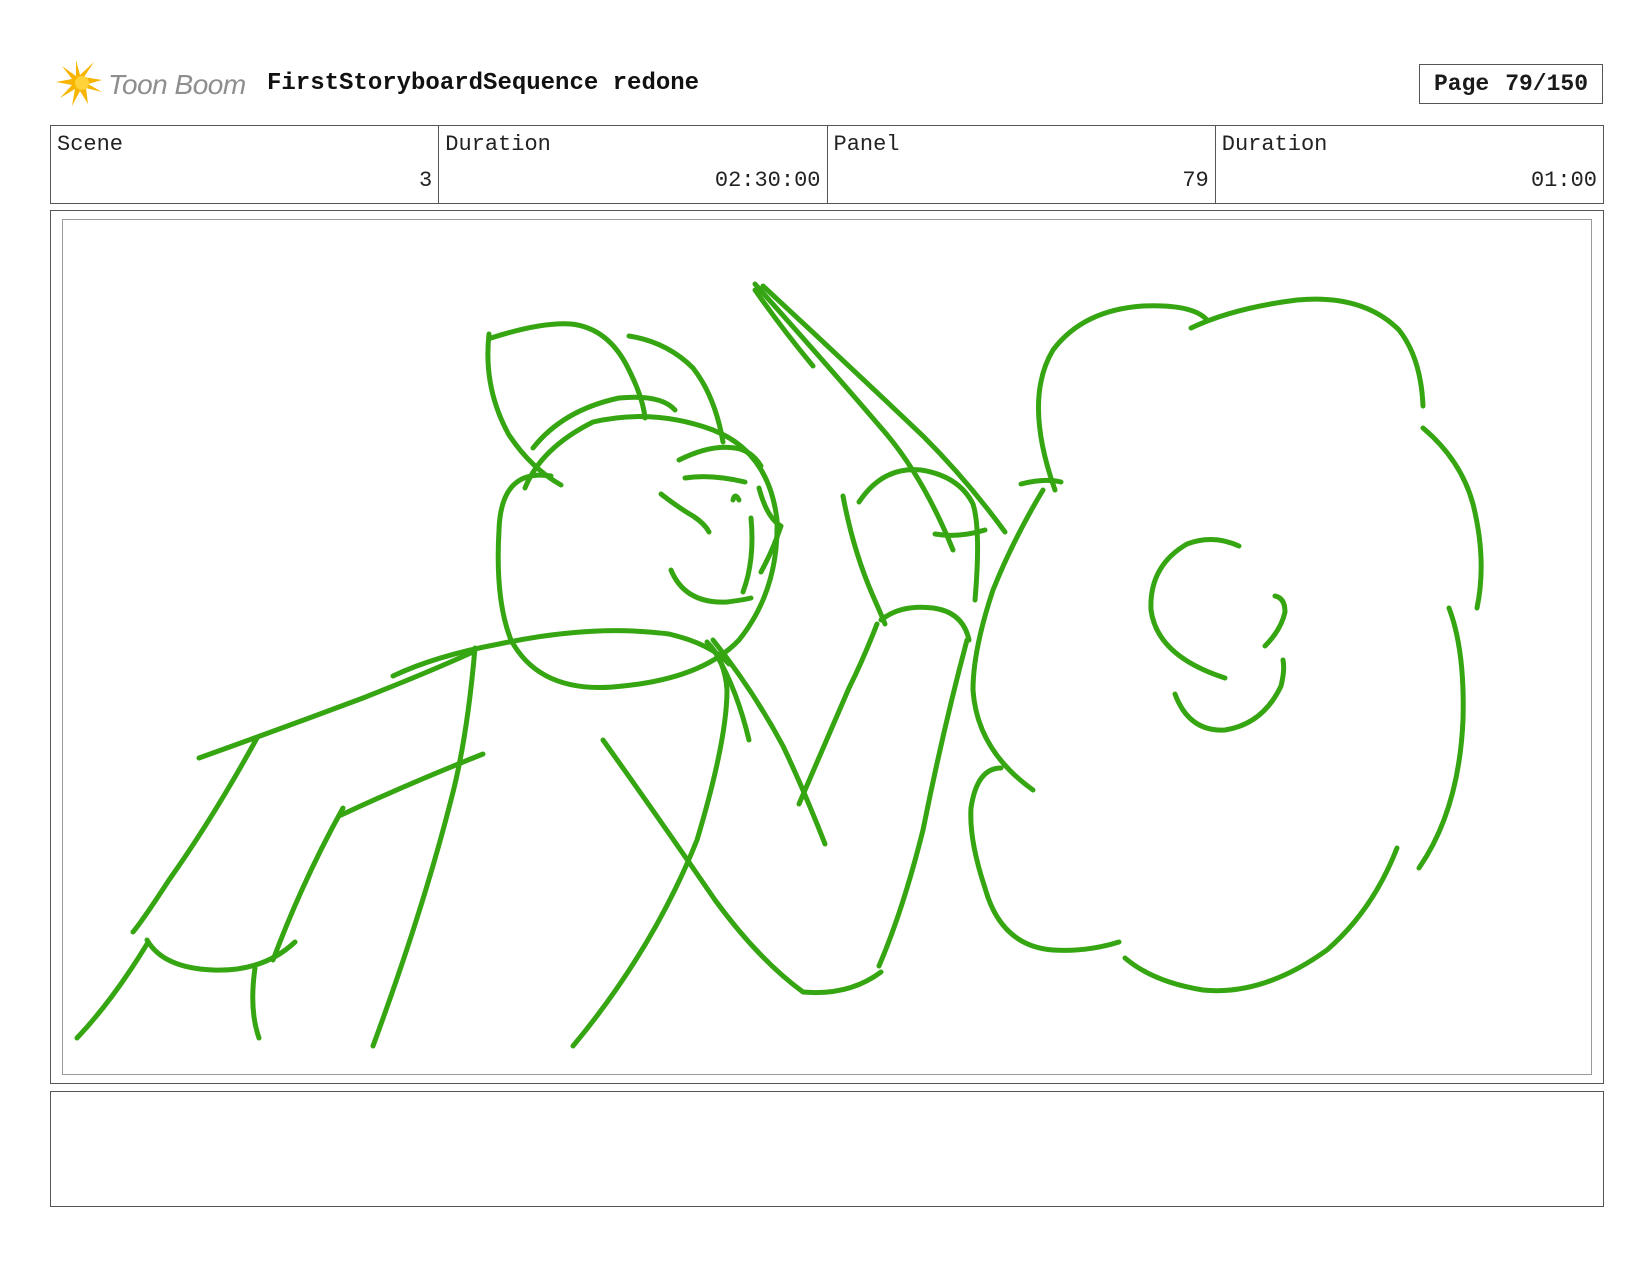  I want to click on panel-duration-cell: Duration 01:00, so click(1409, 164).